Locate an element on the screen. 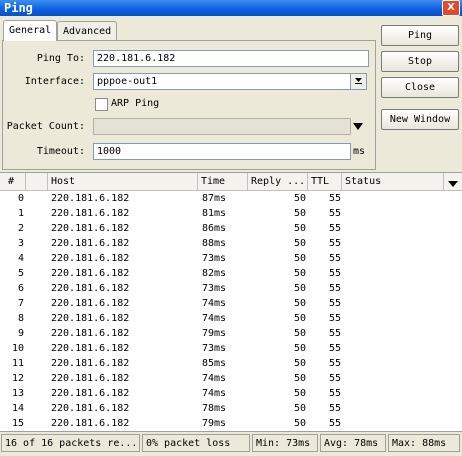 The width and height of the screenshot is (462, 456). packet-count-input is located at coordinates (222, 126).